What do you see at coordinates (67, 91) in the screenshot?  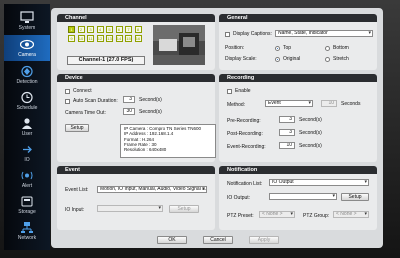 I see `connect-checkbox` at bounding box center [67, 91].